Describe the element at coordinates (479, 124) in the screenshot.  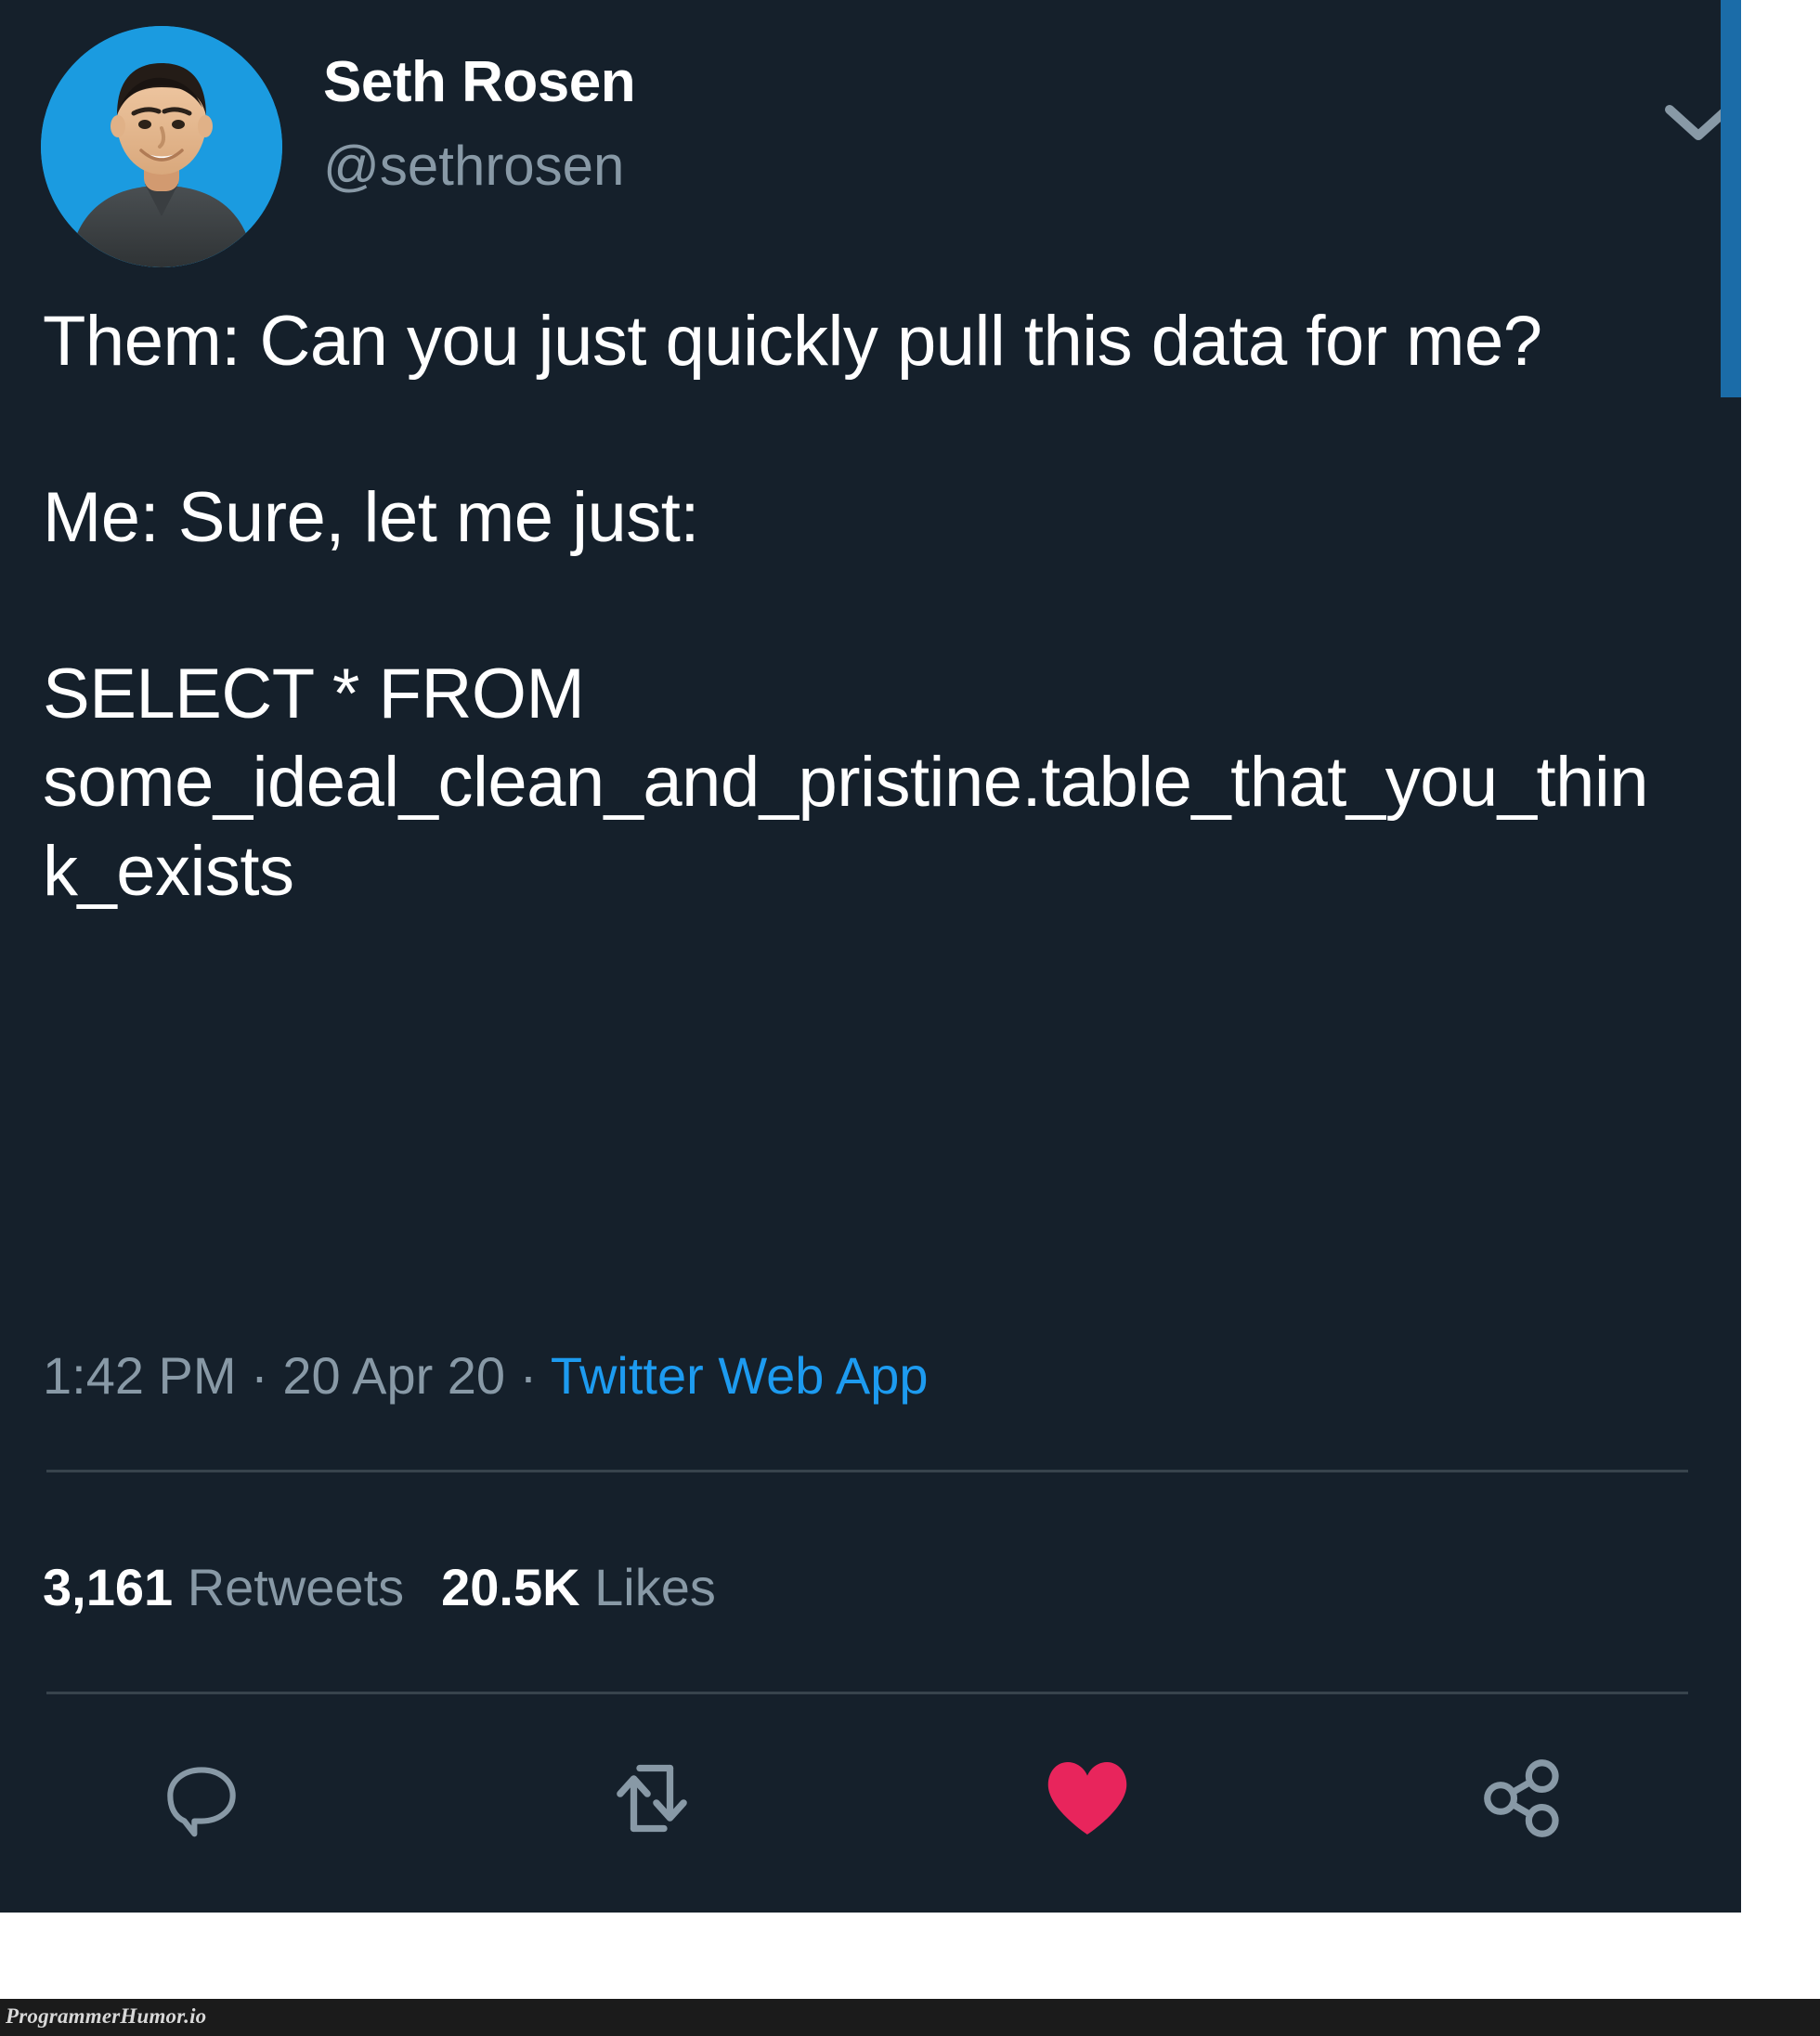
I see `author-name-block: Seth Rosen @sethrosen` at that location.